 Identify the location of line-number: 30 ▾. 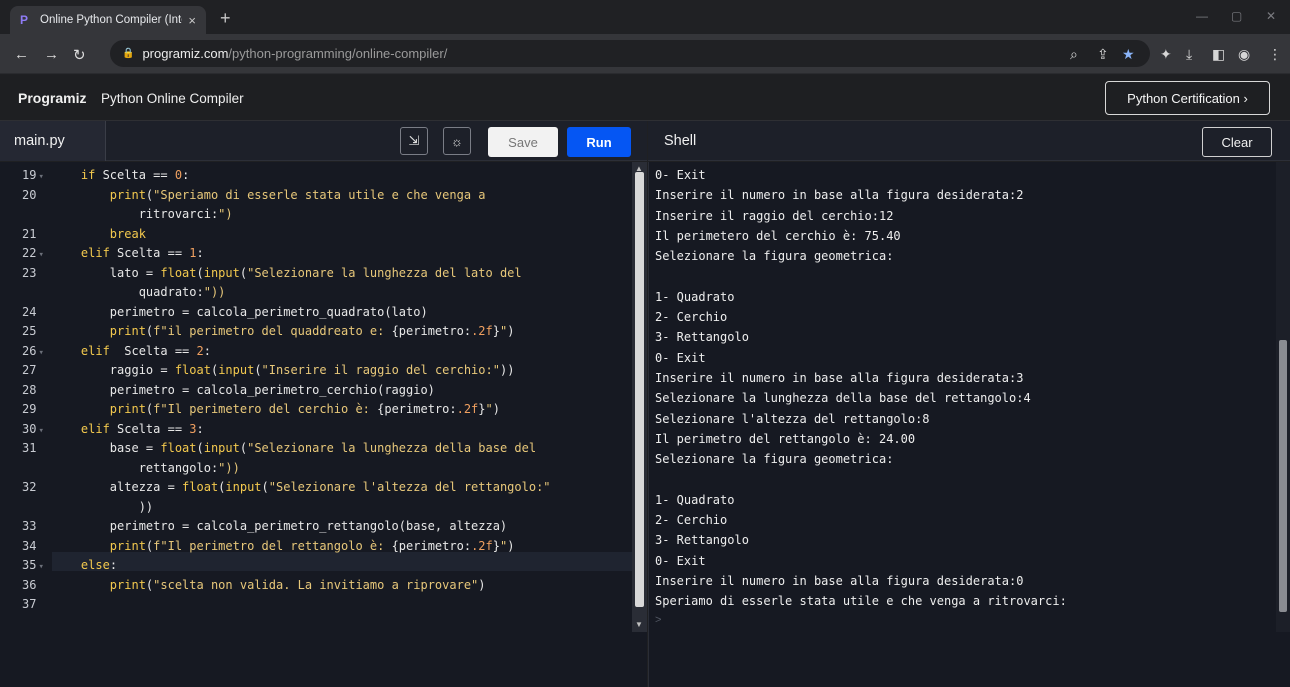
(33, 428).